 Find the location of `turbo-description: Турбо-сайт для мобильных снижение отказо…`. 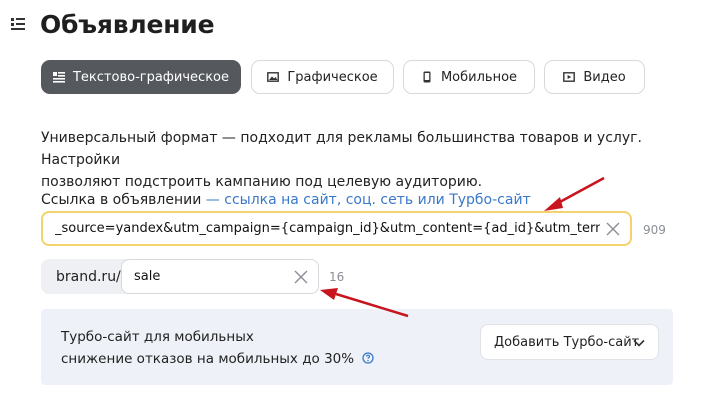

turbo-description: Турбо-сайт для мобильных снижение отказо… is located at coordinates (218, 348).